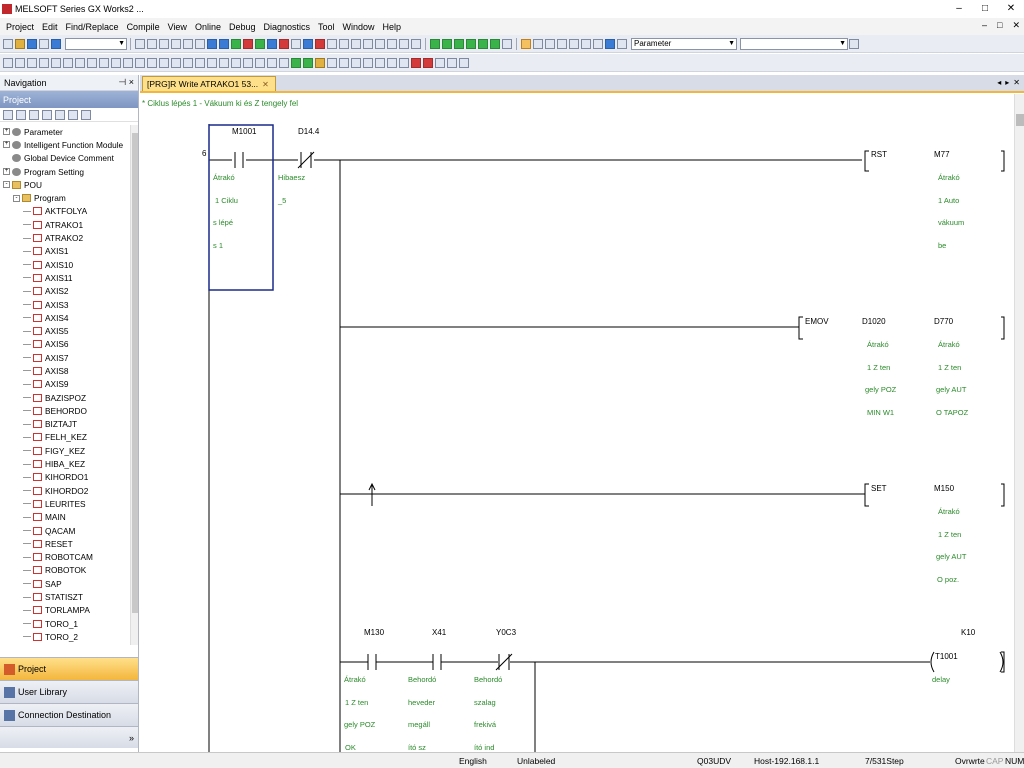 This screenshot has height=768, width=1024. I want to click on help-icon, so click(56, 43).